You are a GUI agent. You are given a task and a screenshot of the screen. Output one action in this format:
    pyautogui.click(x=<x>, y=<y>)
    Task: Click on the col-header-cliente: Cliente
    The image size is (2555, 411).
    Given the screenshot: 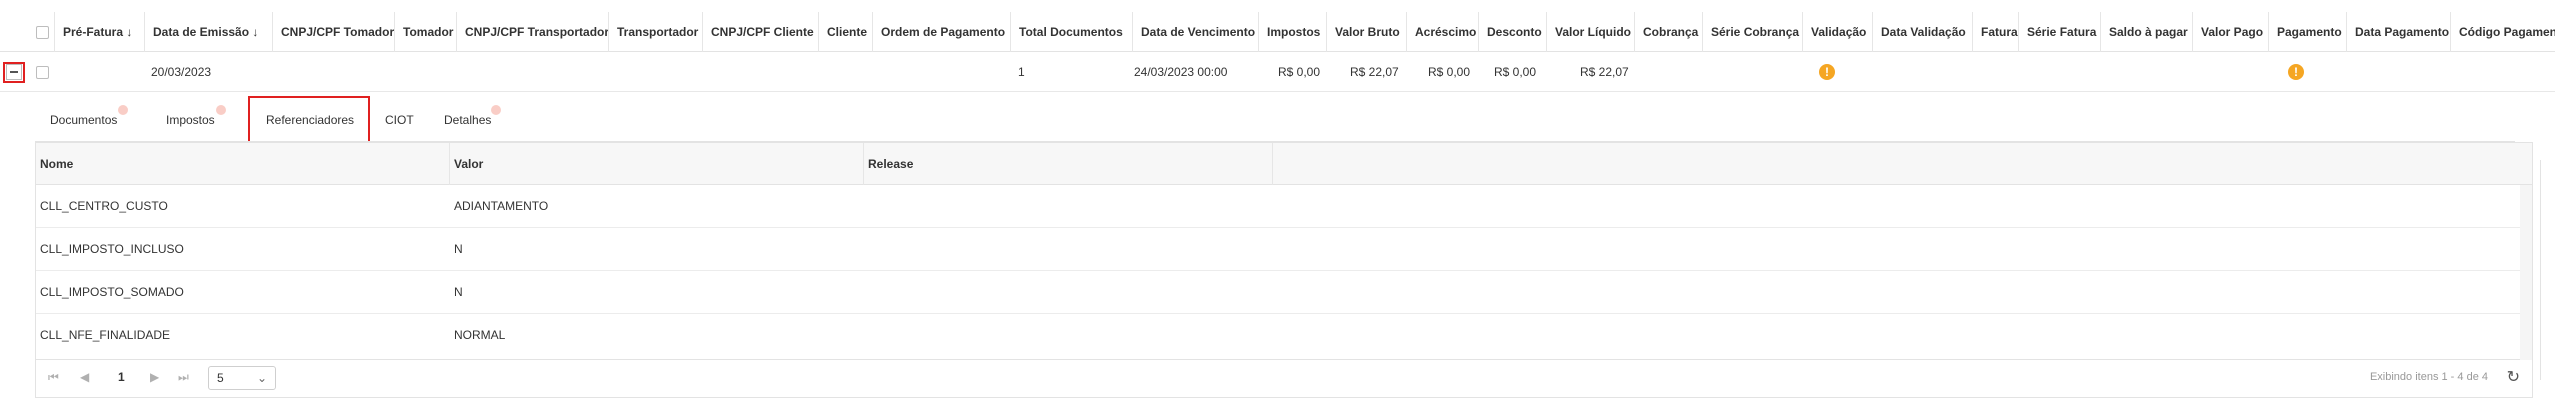 What is the action you would take?
    pyautogui.click(x=845, y=32)
    